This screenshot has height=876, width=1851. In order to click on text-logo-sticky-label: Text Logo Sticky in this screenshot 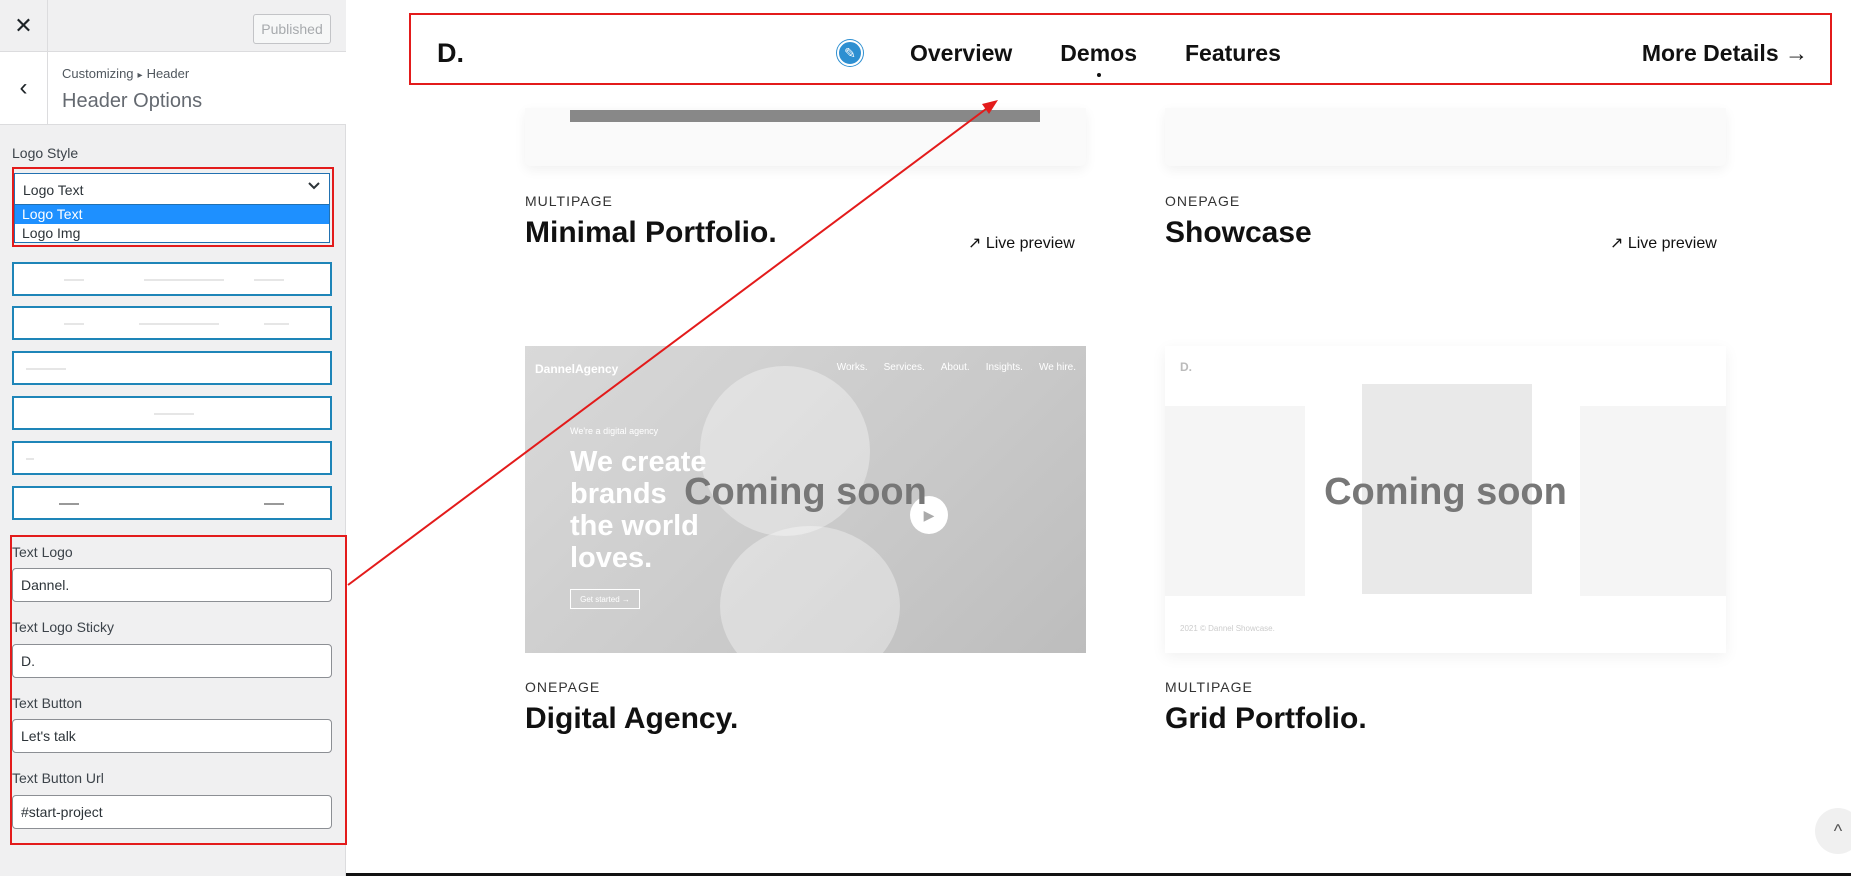, I will do `click(63, 627)`.